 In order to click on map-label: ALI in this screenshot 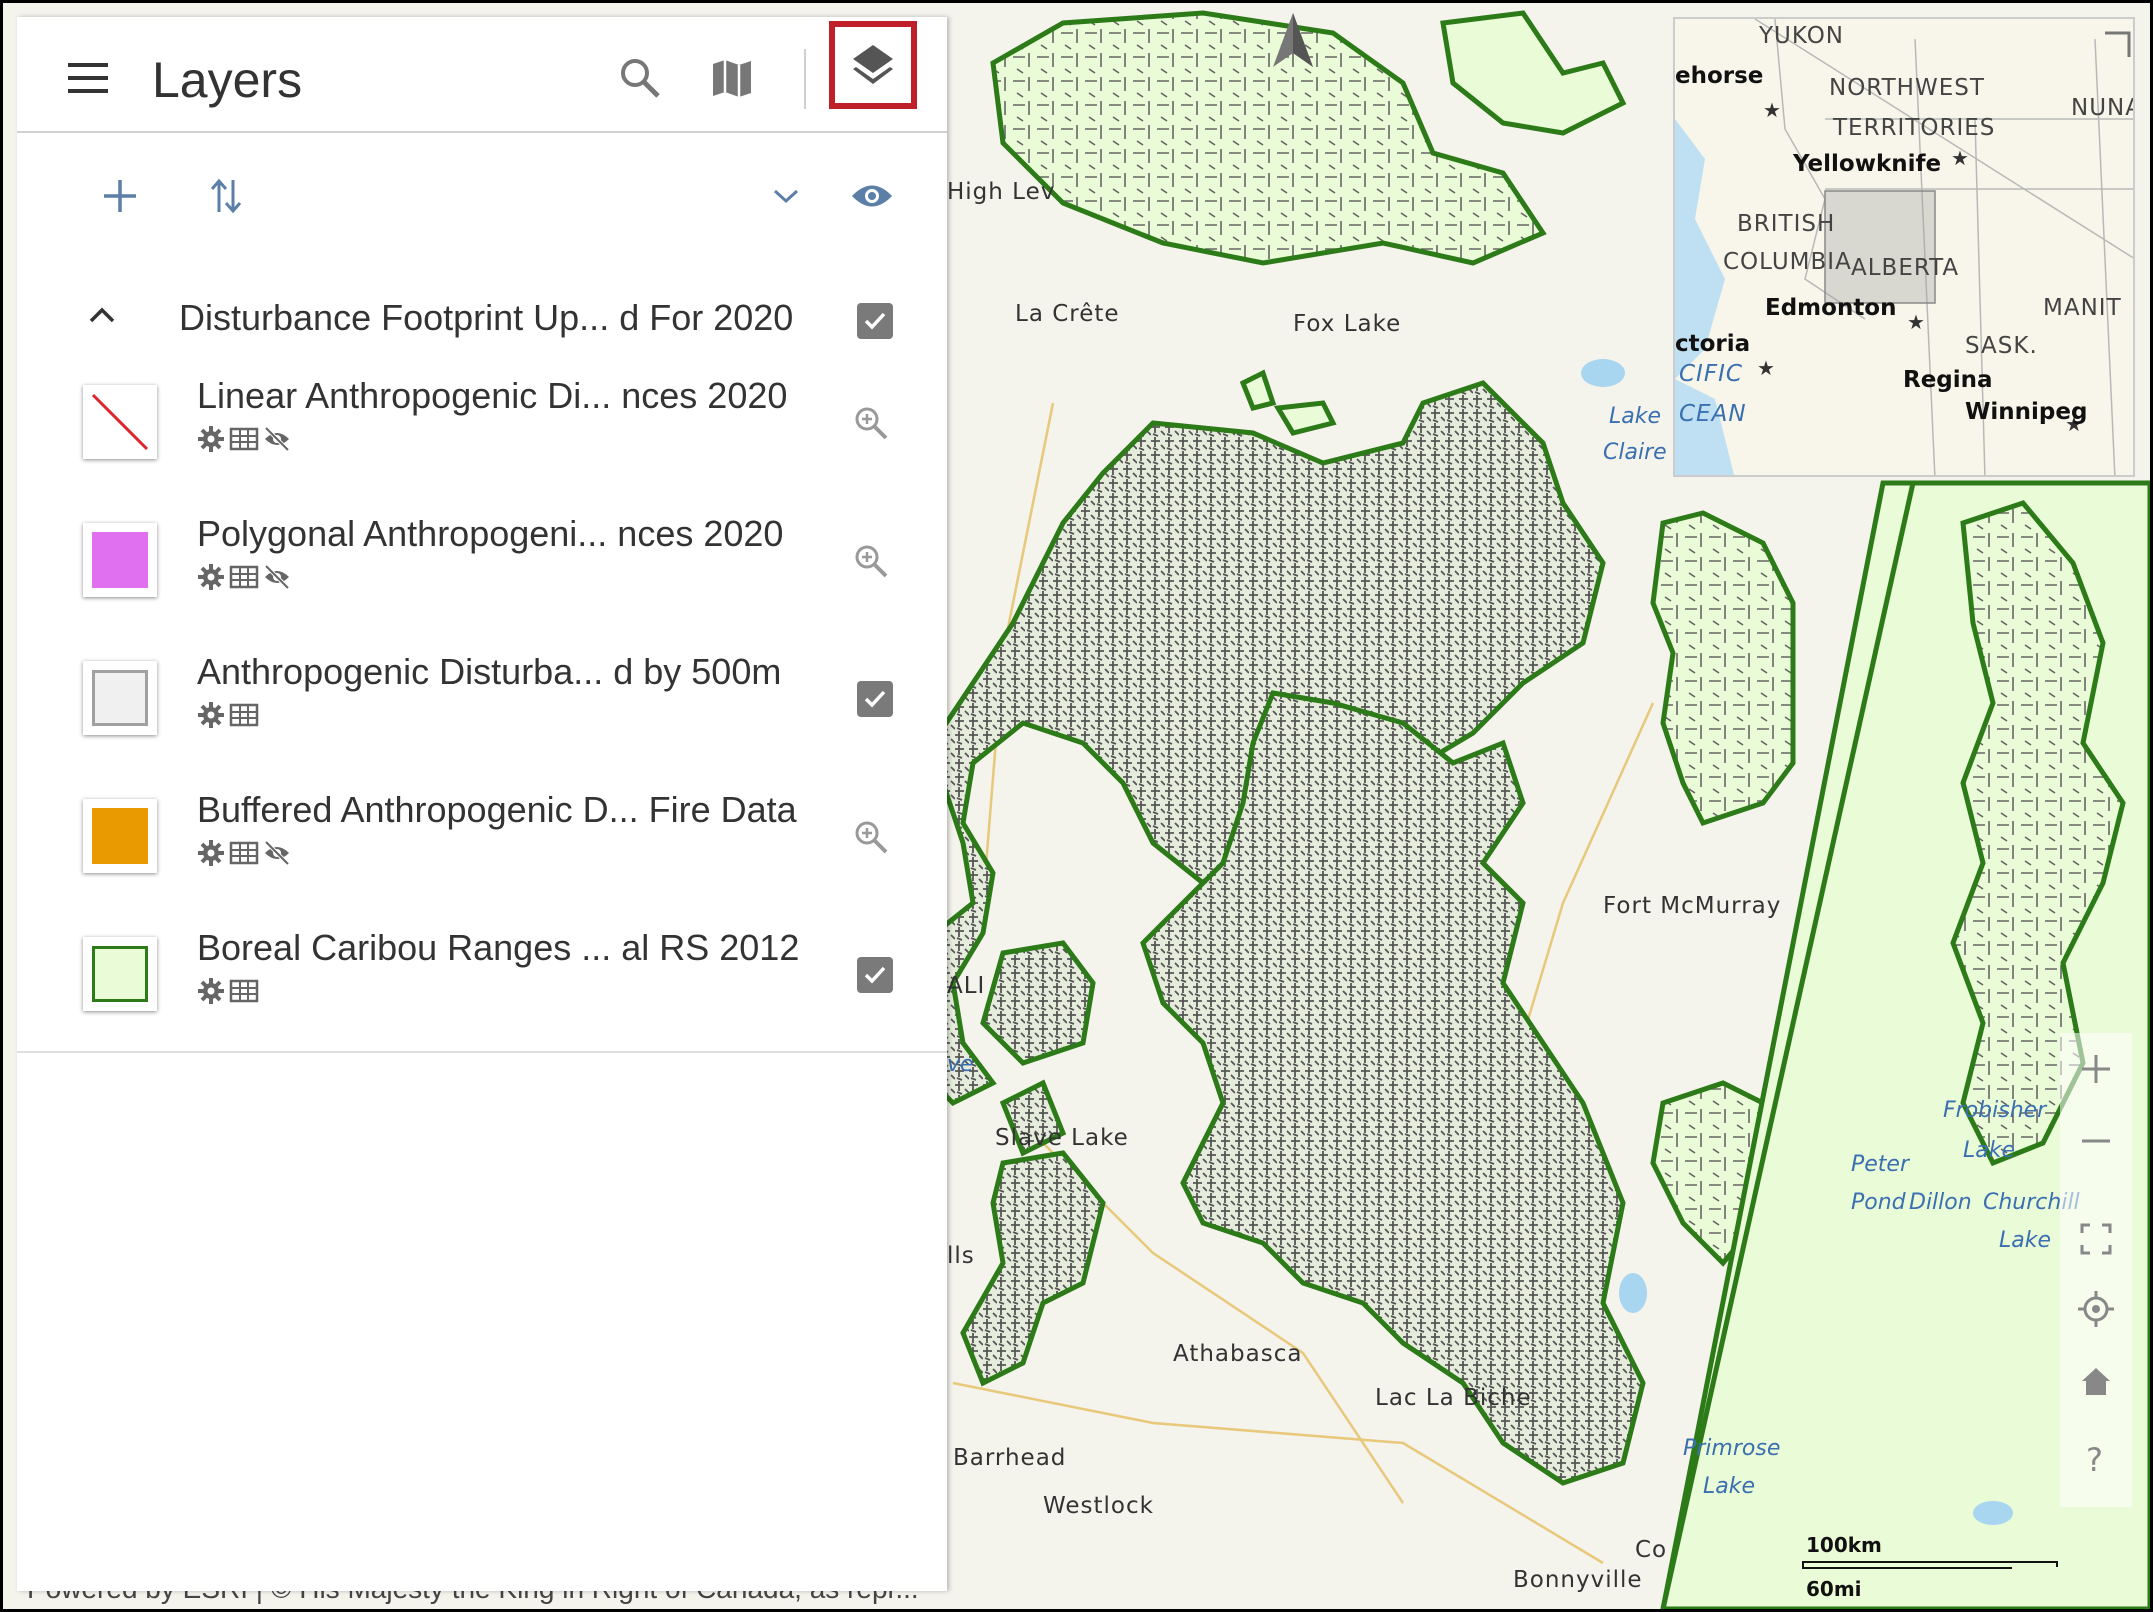, I will do `click(966, 986)`.